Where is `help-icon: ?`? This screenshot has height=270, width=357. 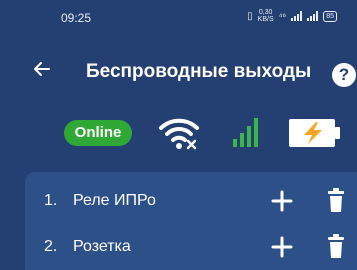
help-icon: ? is located at coordinates (344, 75).